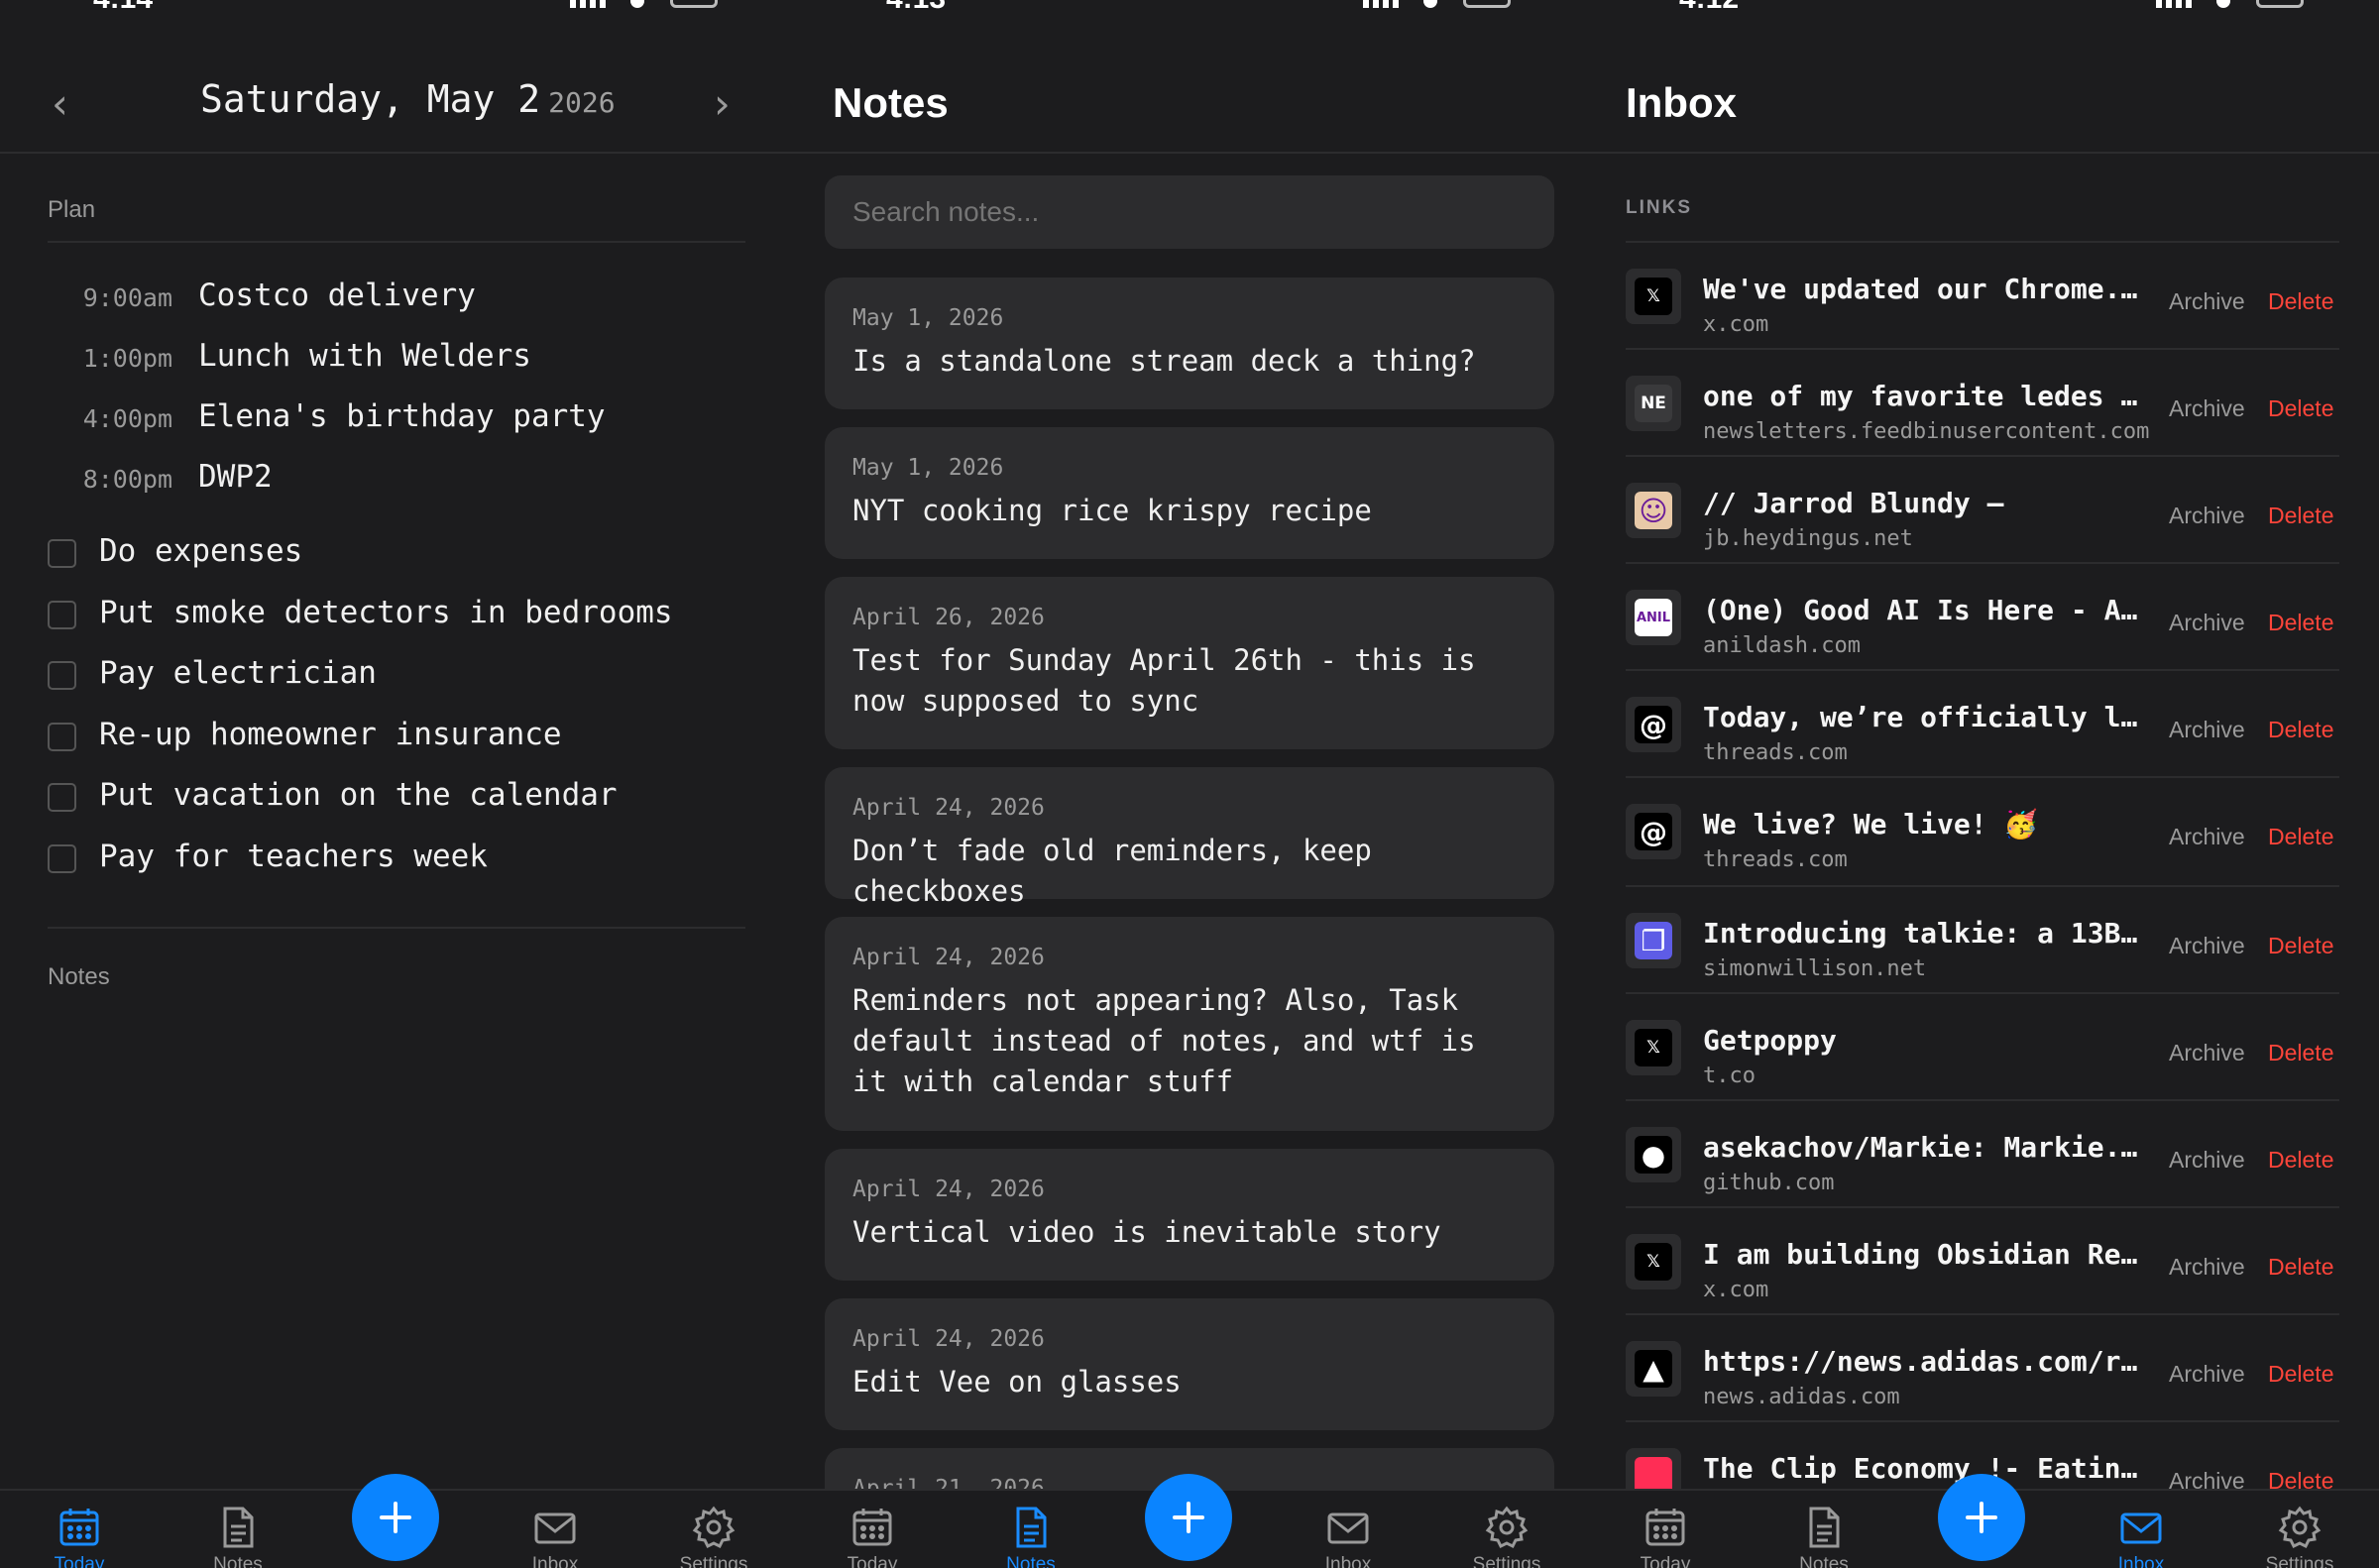  I want to click on note-date: April 24, 2026, so click(948, 1189).